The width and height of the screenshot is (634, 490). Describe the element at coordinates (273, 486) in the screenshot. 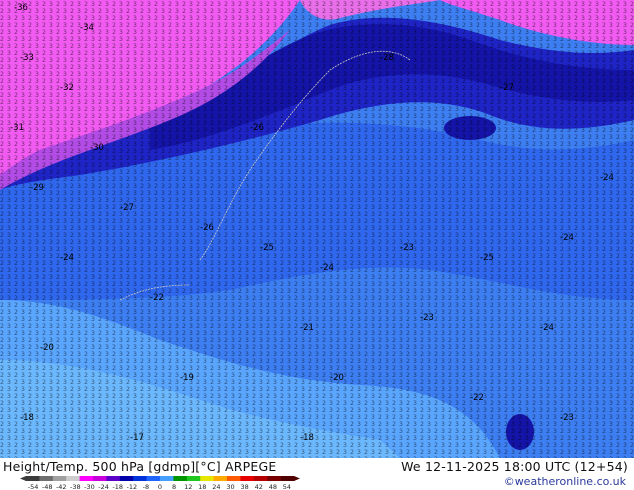

I see `scale-tick-label: 48` at that location.